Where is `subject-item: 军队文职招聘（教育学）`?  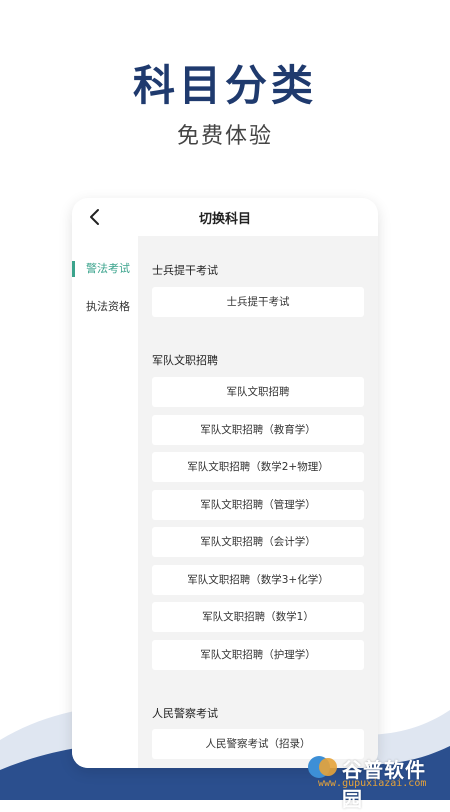 subject-item: 军队文职招聘（教育学） is located at coordinates (258, 430).